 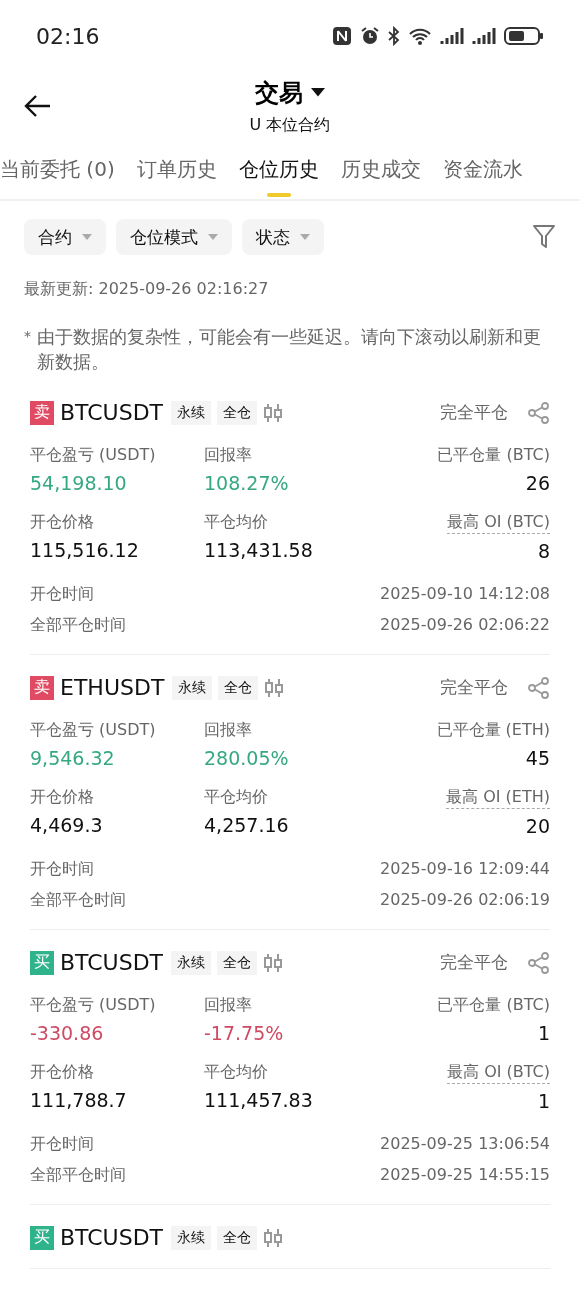 What do you see at coordinates (57, 175) in the screenshot?
I see `tab: 当前委托 (0)` at bounding box center [57, 175].